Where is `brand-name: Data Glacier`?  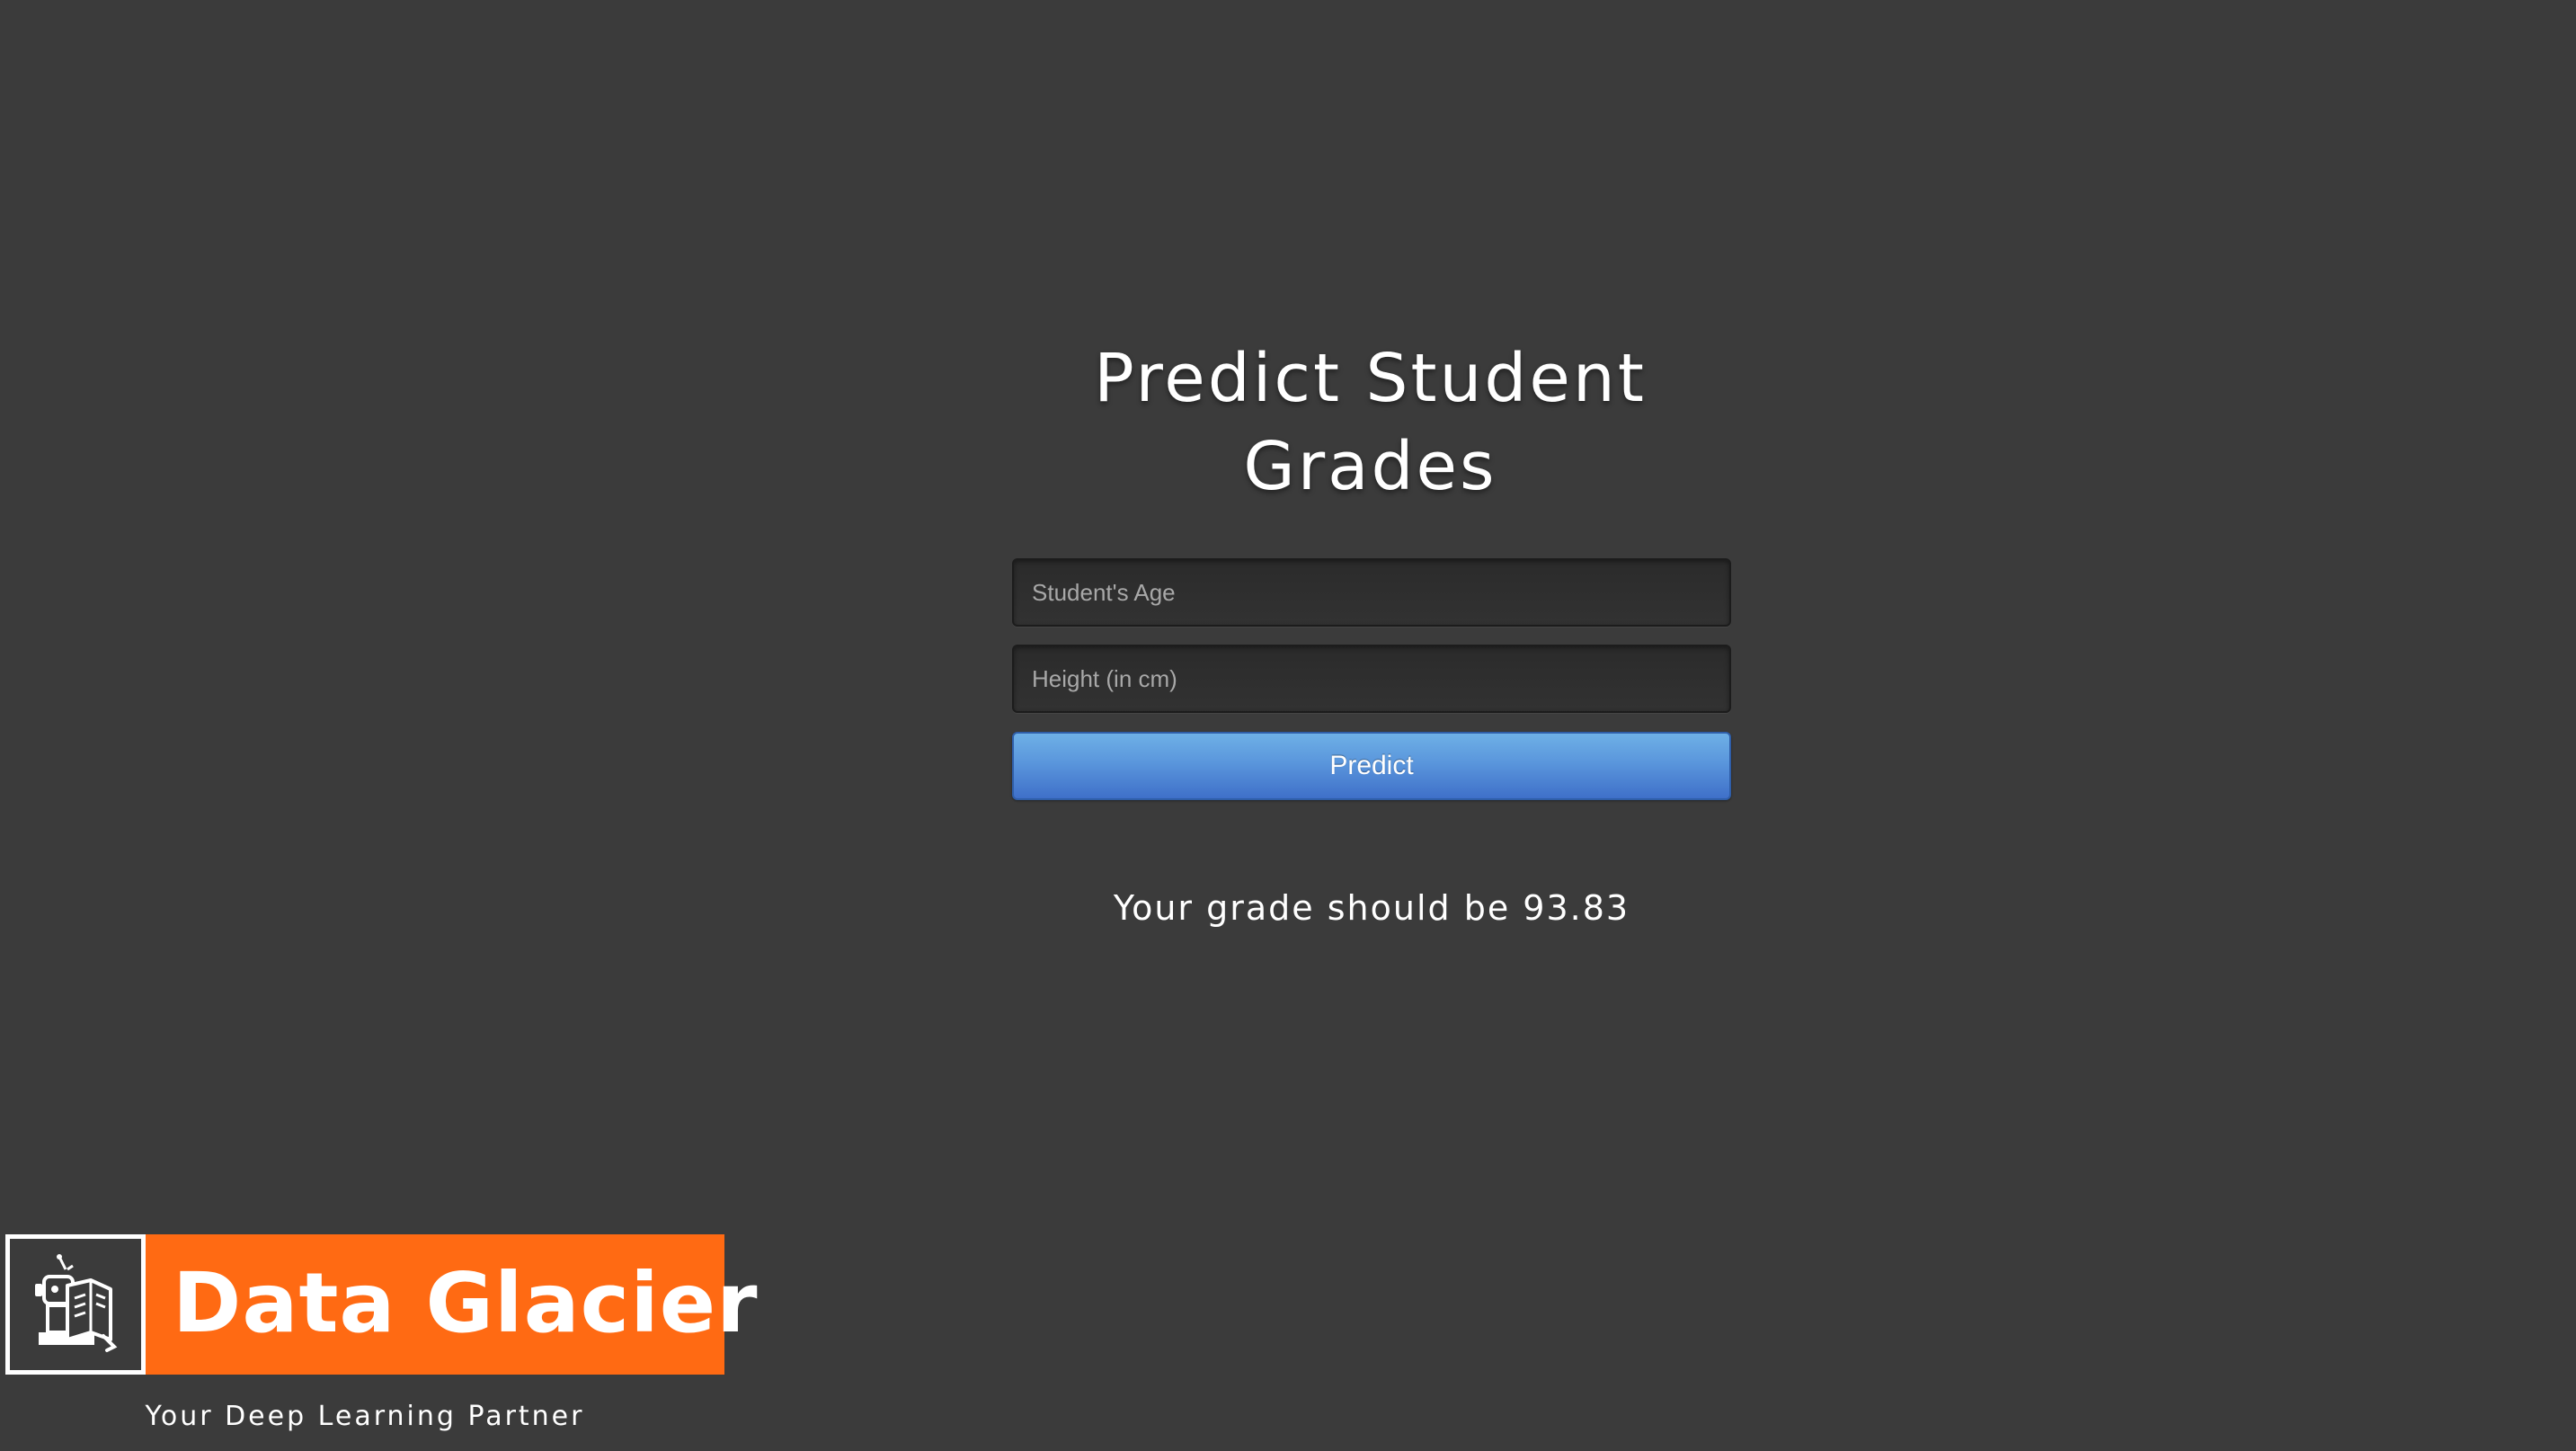 brand-name: Data Glacier is located at coordinates (466, 1303).